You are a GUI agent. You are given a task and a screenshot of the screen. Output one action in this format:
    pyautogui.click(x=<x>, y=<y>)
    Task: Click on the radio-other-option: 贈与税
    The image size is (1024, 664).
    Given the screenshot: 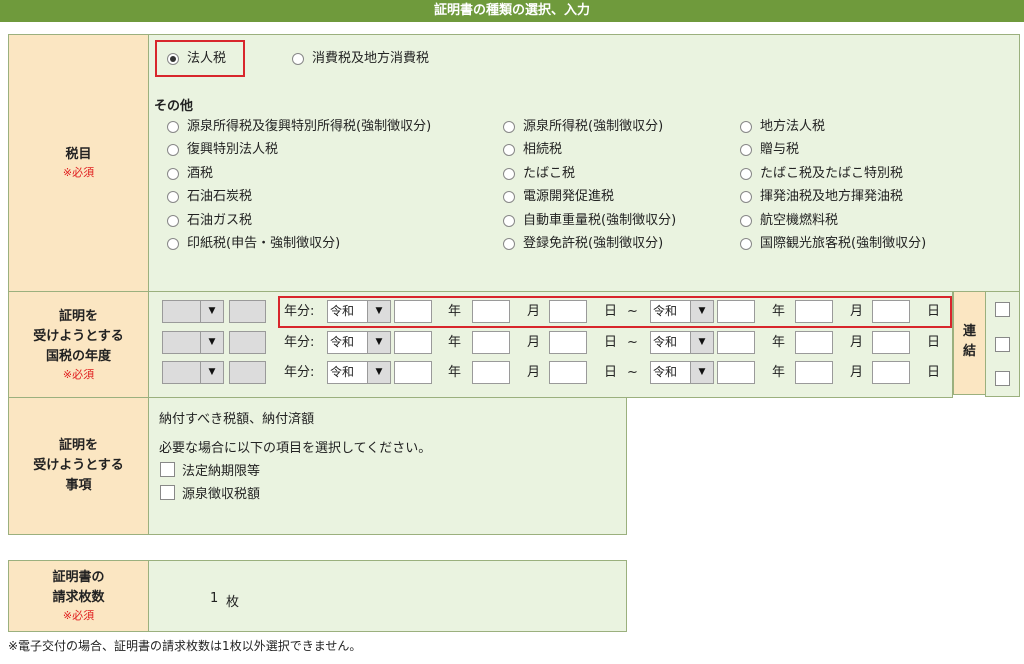 What is the action you would take?
    pyautogui.click(x=769, y=150)
    